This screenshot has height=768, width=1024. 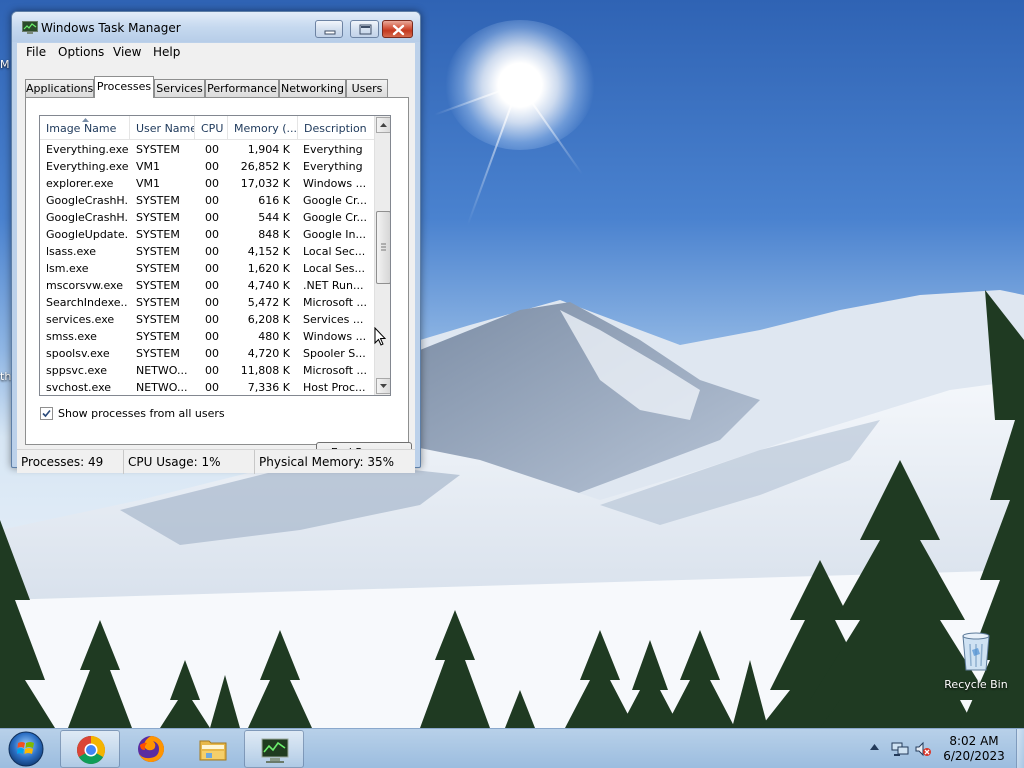 I want to click on title-bar: Windows Task Manager, so click(x=216, y=27).